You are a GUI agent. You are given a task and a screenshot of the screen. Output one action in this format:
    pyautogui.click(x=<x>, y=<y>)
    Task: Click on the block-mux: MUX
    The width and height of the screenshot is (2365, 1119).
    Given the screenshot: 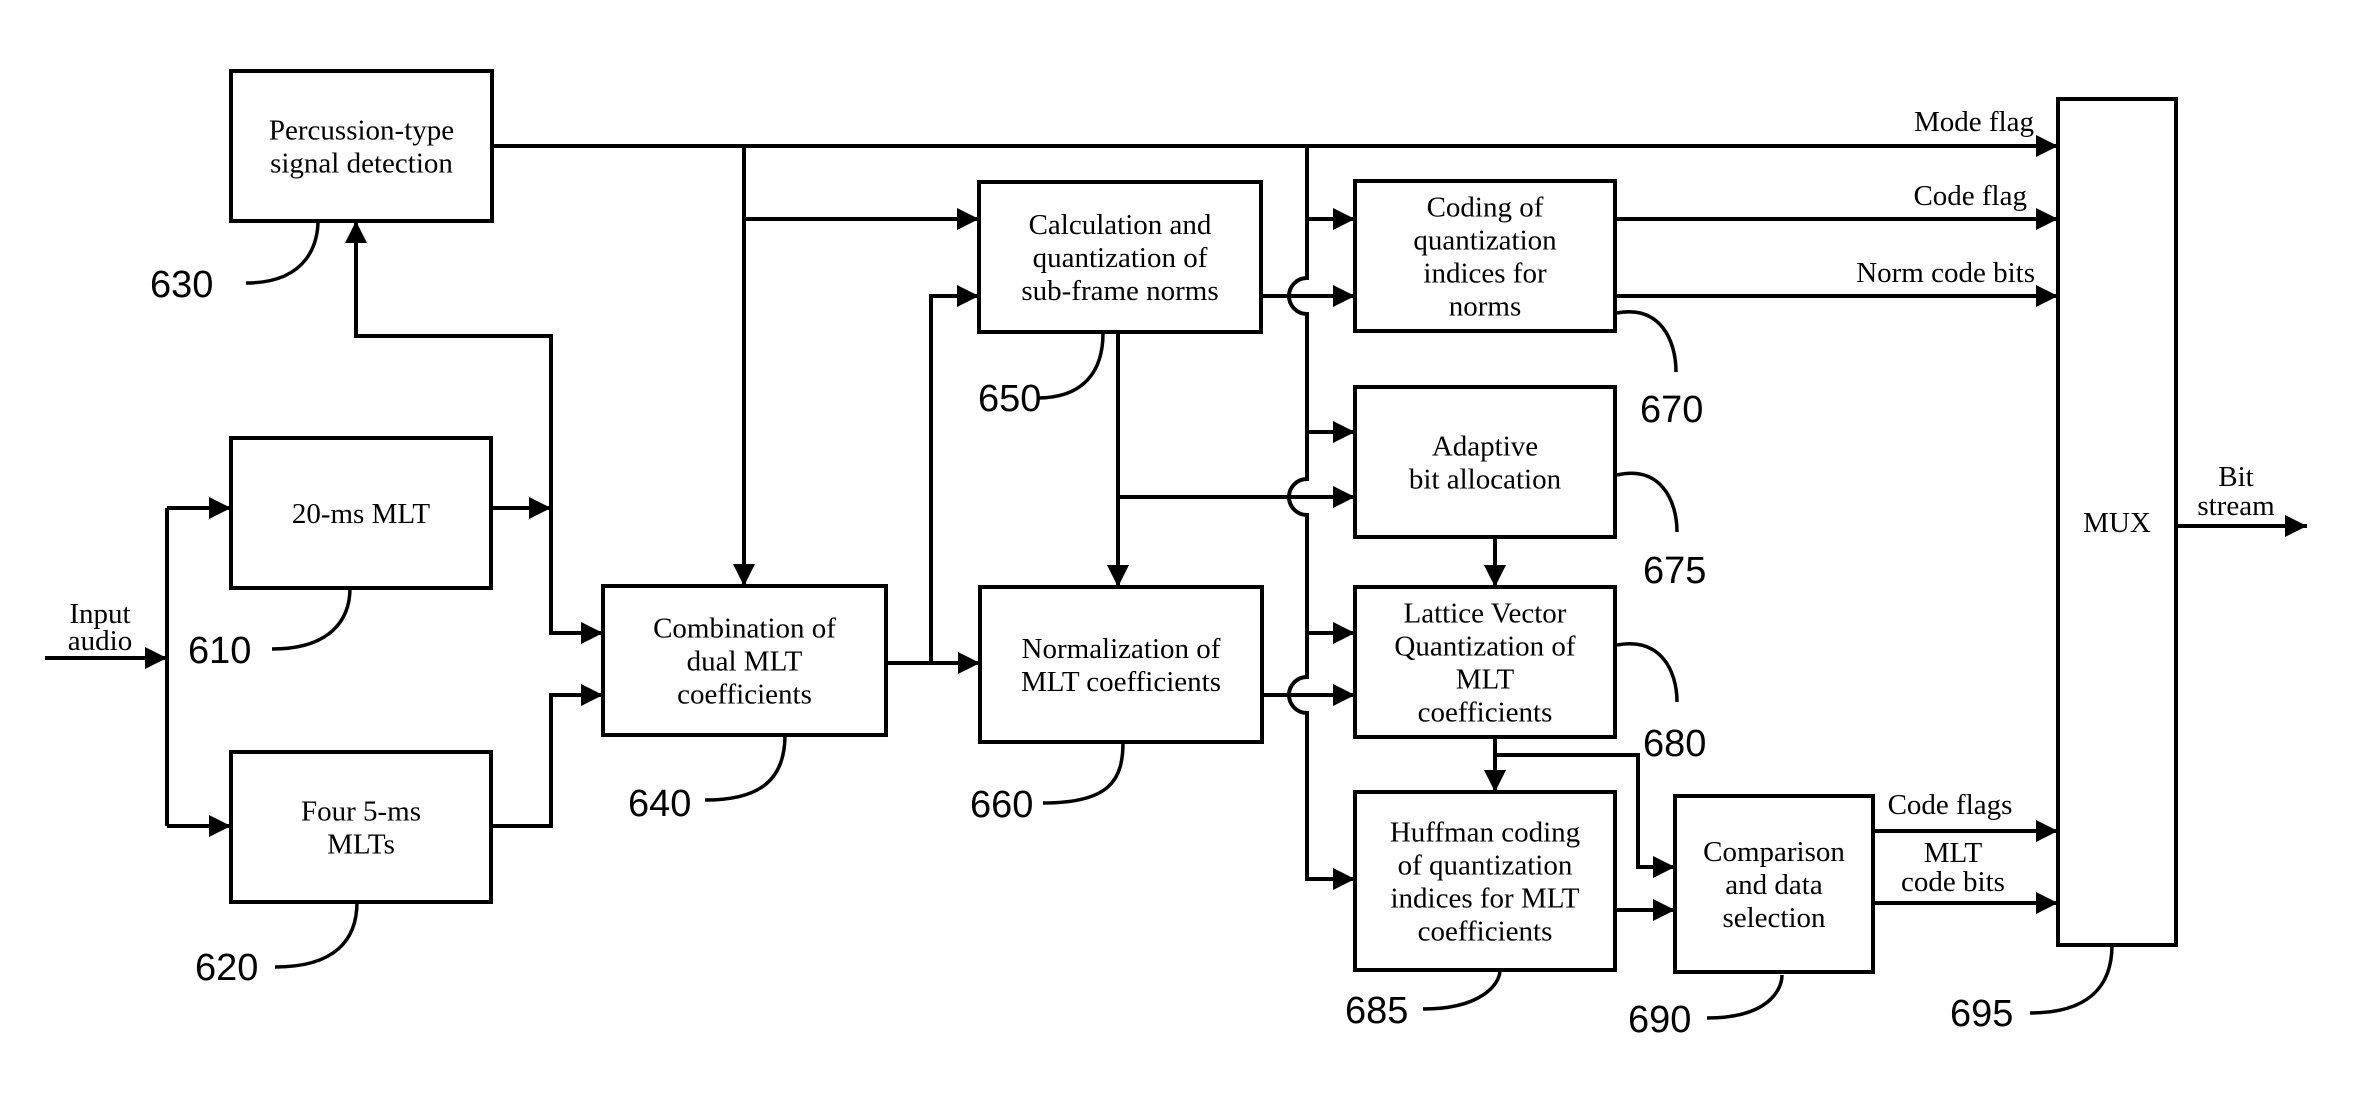 What is the action you would take?
    pyautogui.click(x=2117, y=522)
    